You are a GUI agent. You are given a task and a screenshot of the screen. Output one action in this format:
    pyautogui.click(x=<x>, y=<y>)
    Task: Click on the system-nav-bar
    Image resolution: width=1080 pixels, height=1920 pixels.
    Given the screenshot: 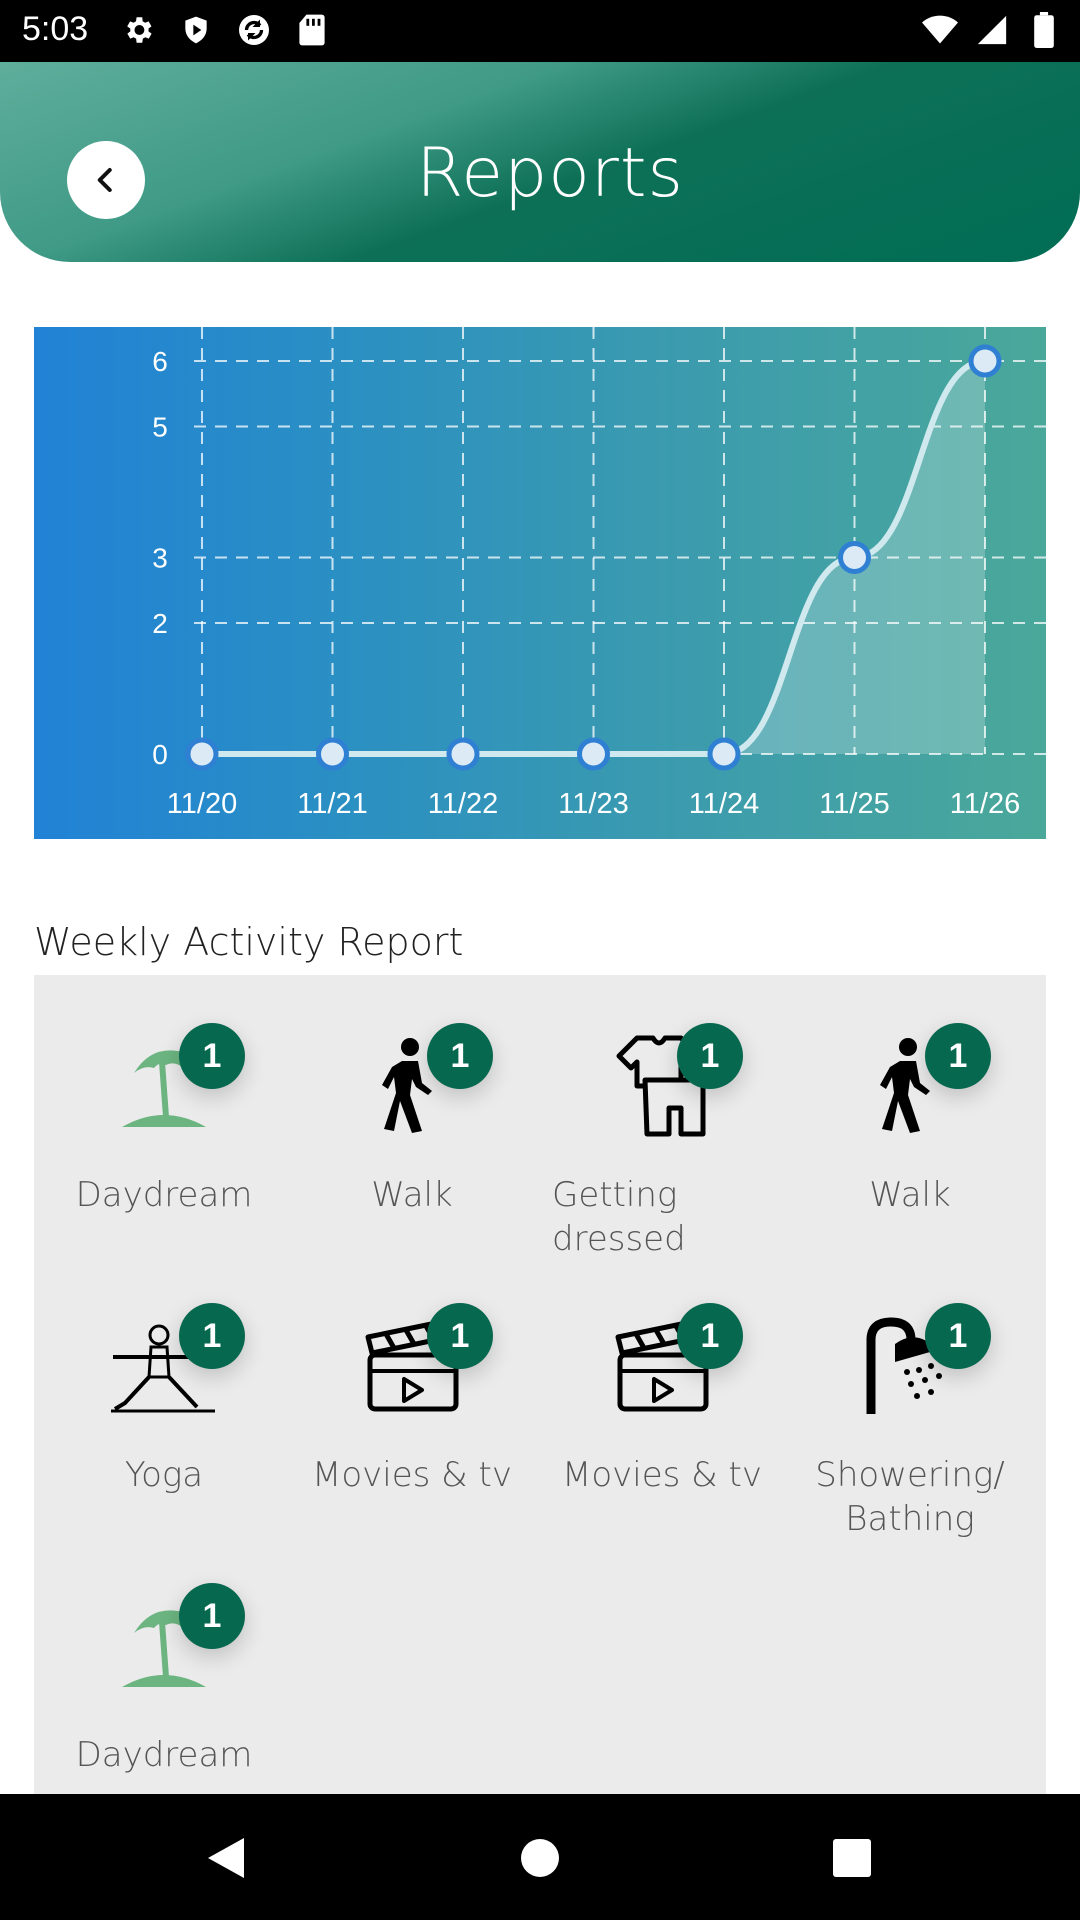 What is the action you would take?
    pyautogui.click(x=540, y=1857)
    